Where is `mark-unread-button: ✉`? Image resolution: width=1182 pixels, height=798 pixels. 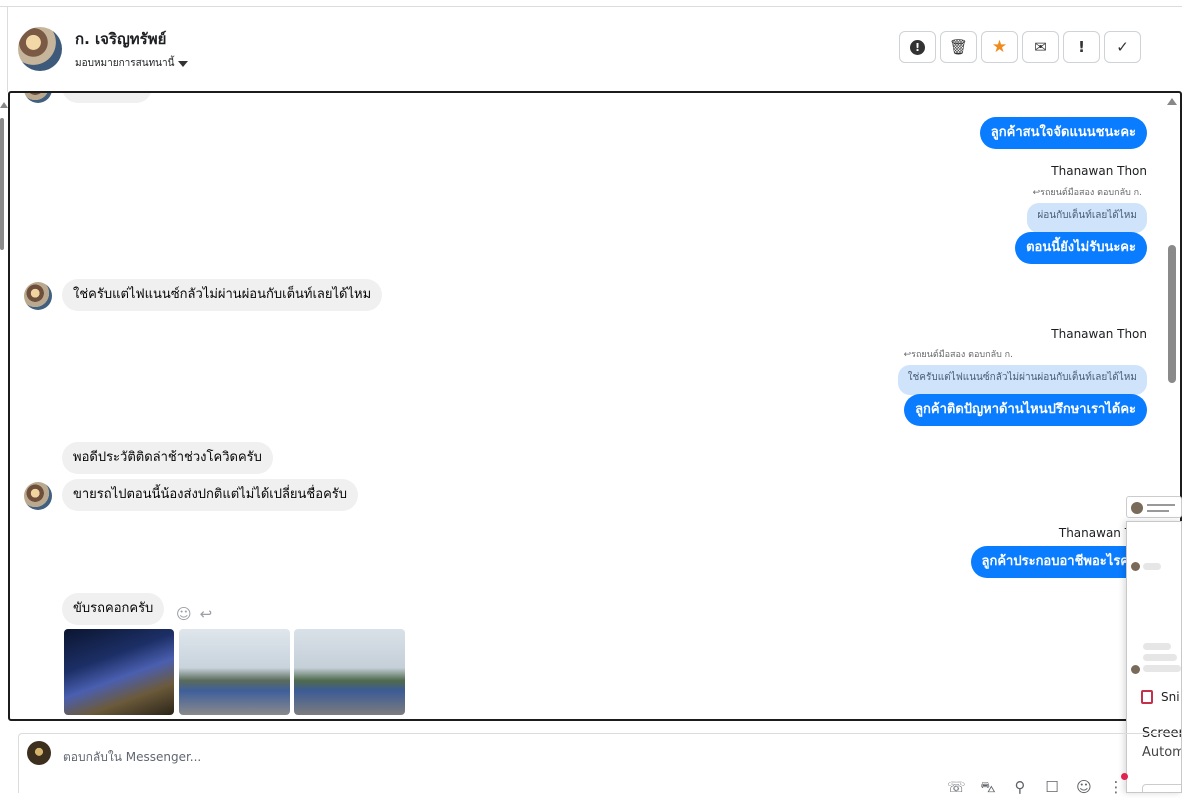 mark-unread-button: ✉ is located at coordinates (1040, 47).